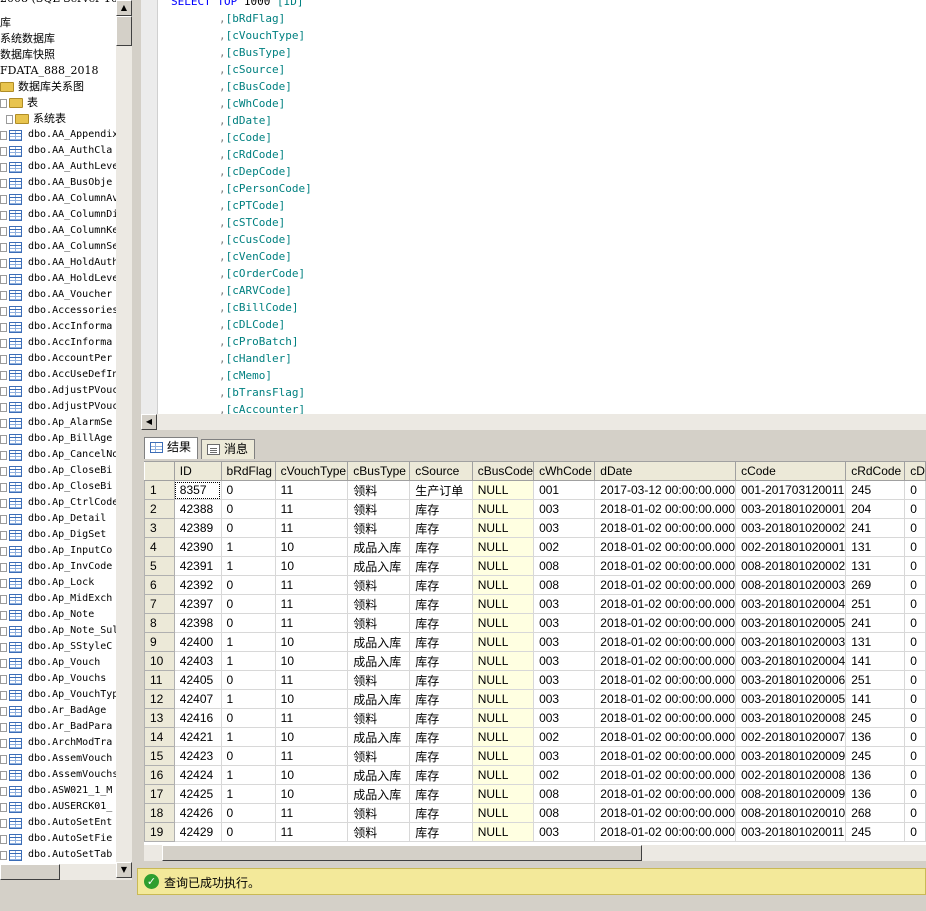  Describe the element at coordinates (564, 528) in the screenshot. I see `grid-cell: 003` at that location.